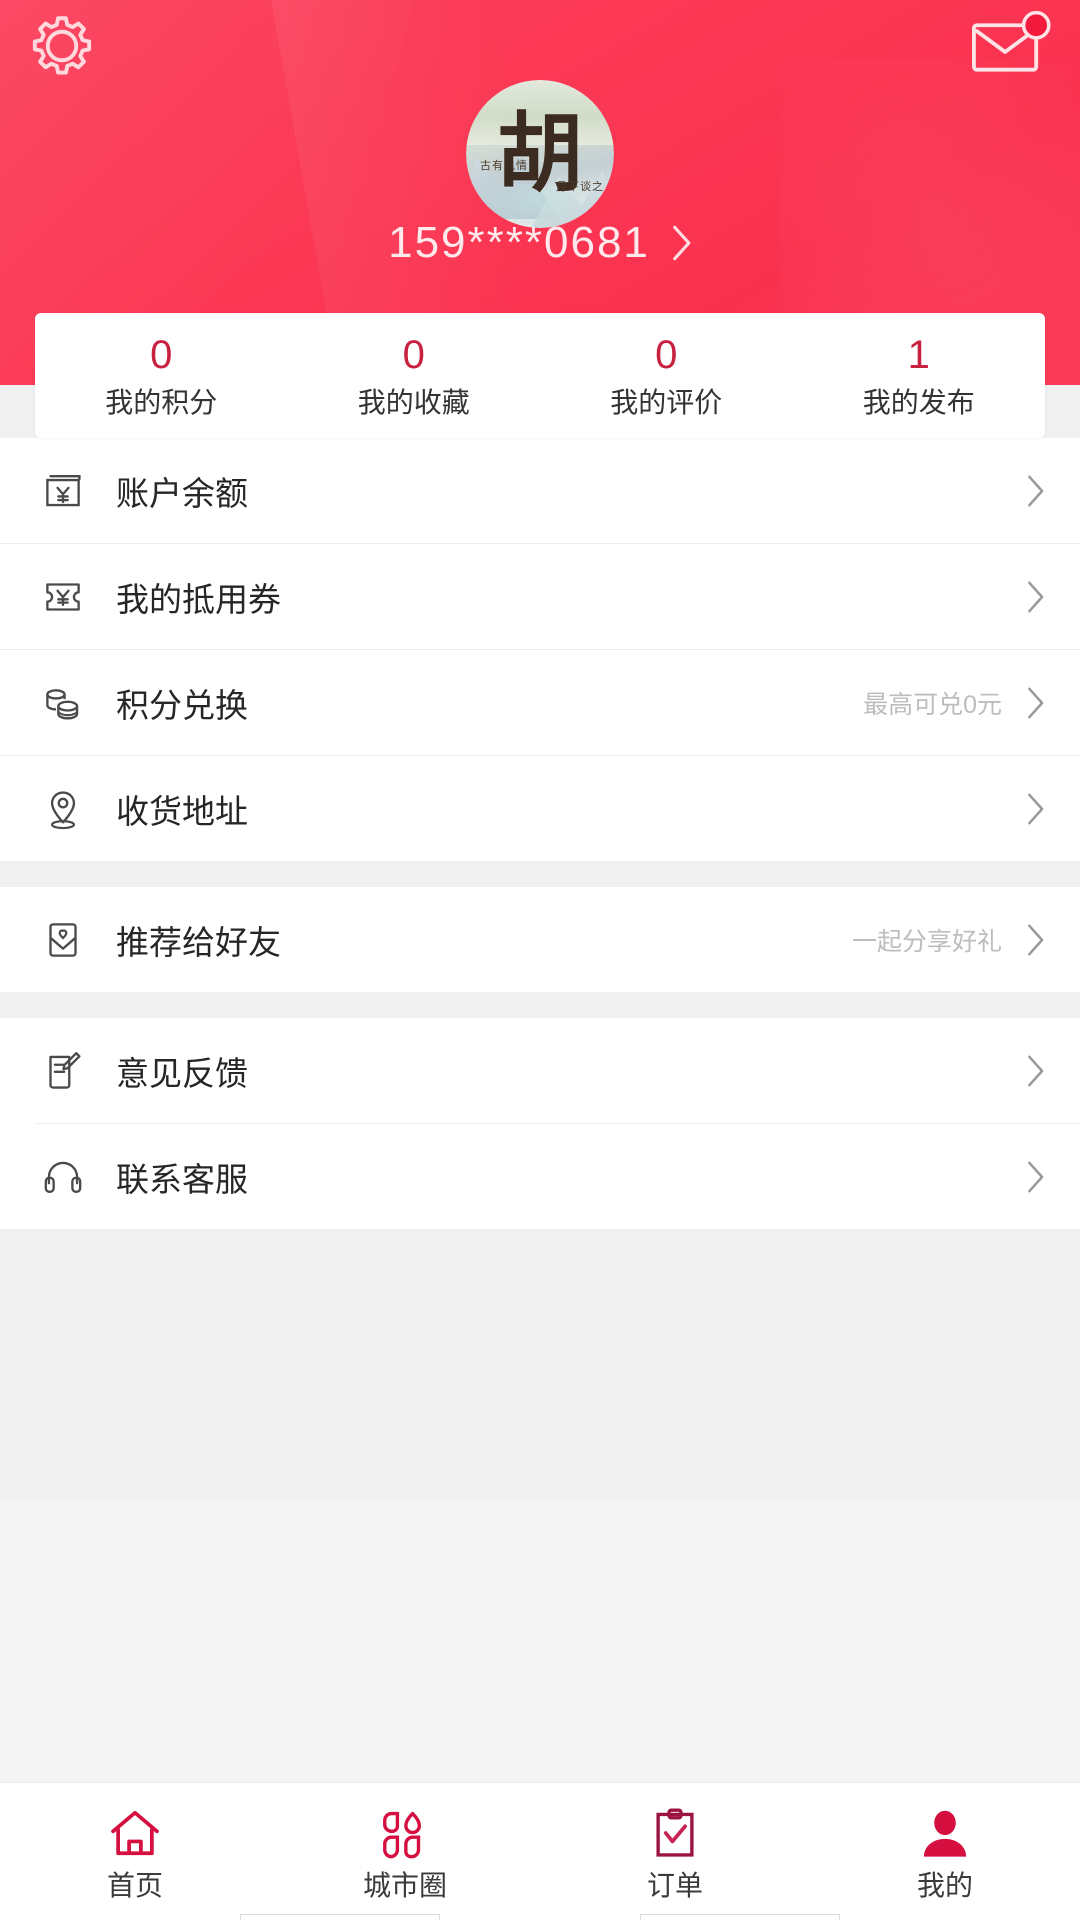  I want to click on stat-label: 我的收藏, so click(413, 402).